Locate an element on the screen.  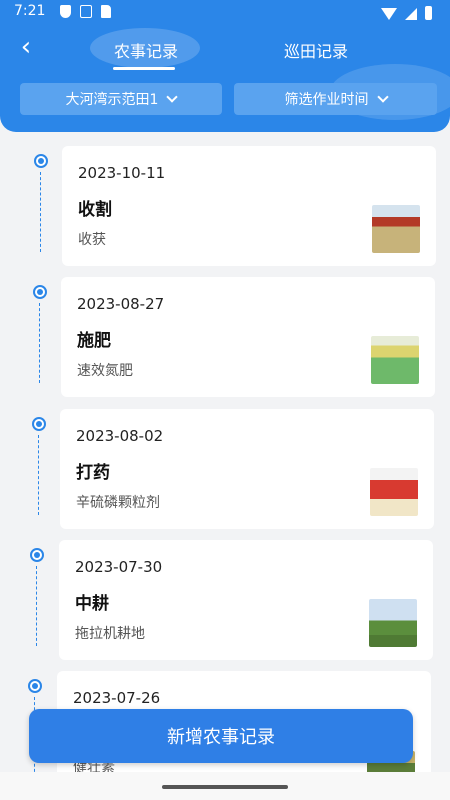
record-date: 2023-08-02 is located at coordinates (120, 436).